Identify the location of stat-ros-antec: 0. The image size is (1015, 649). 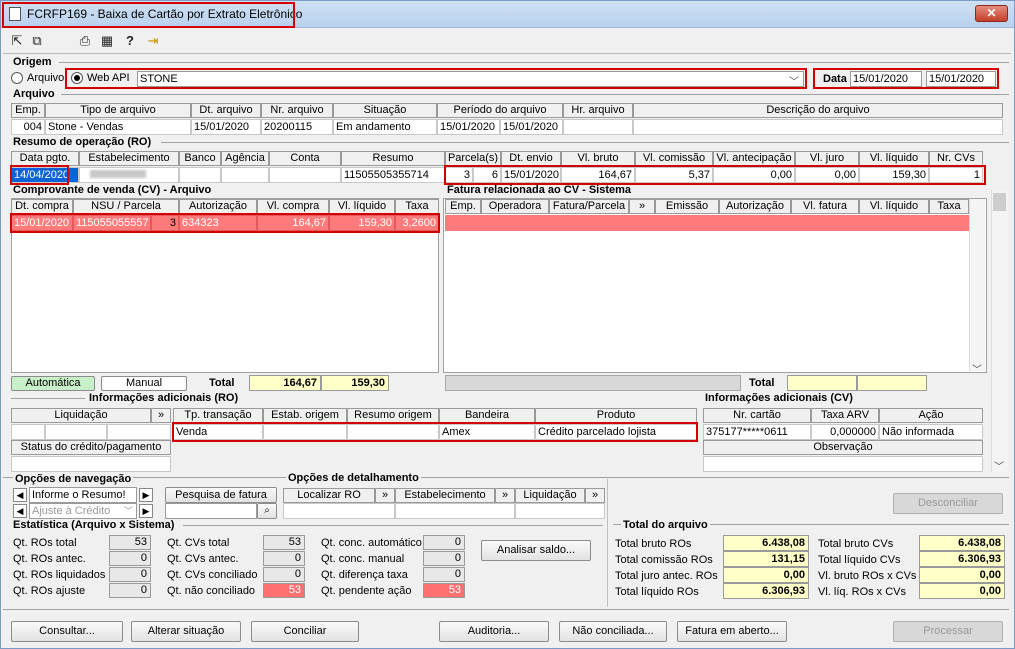
(130, 558).